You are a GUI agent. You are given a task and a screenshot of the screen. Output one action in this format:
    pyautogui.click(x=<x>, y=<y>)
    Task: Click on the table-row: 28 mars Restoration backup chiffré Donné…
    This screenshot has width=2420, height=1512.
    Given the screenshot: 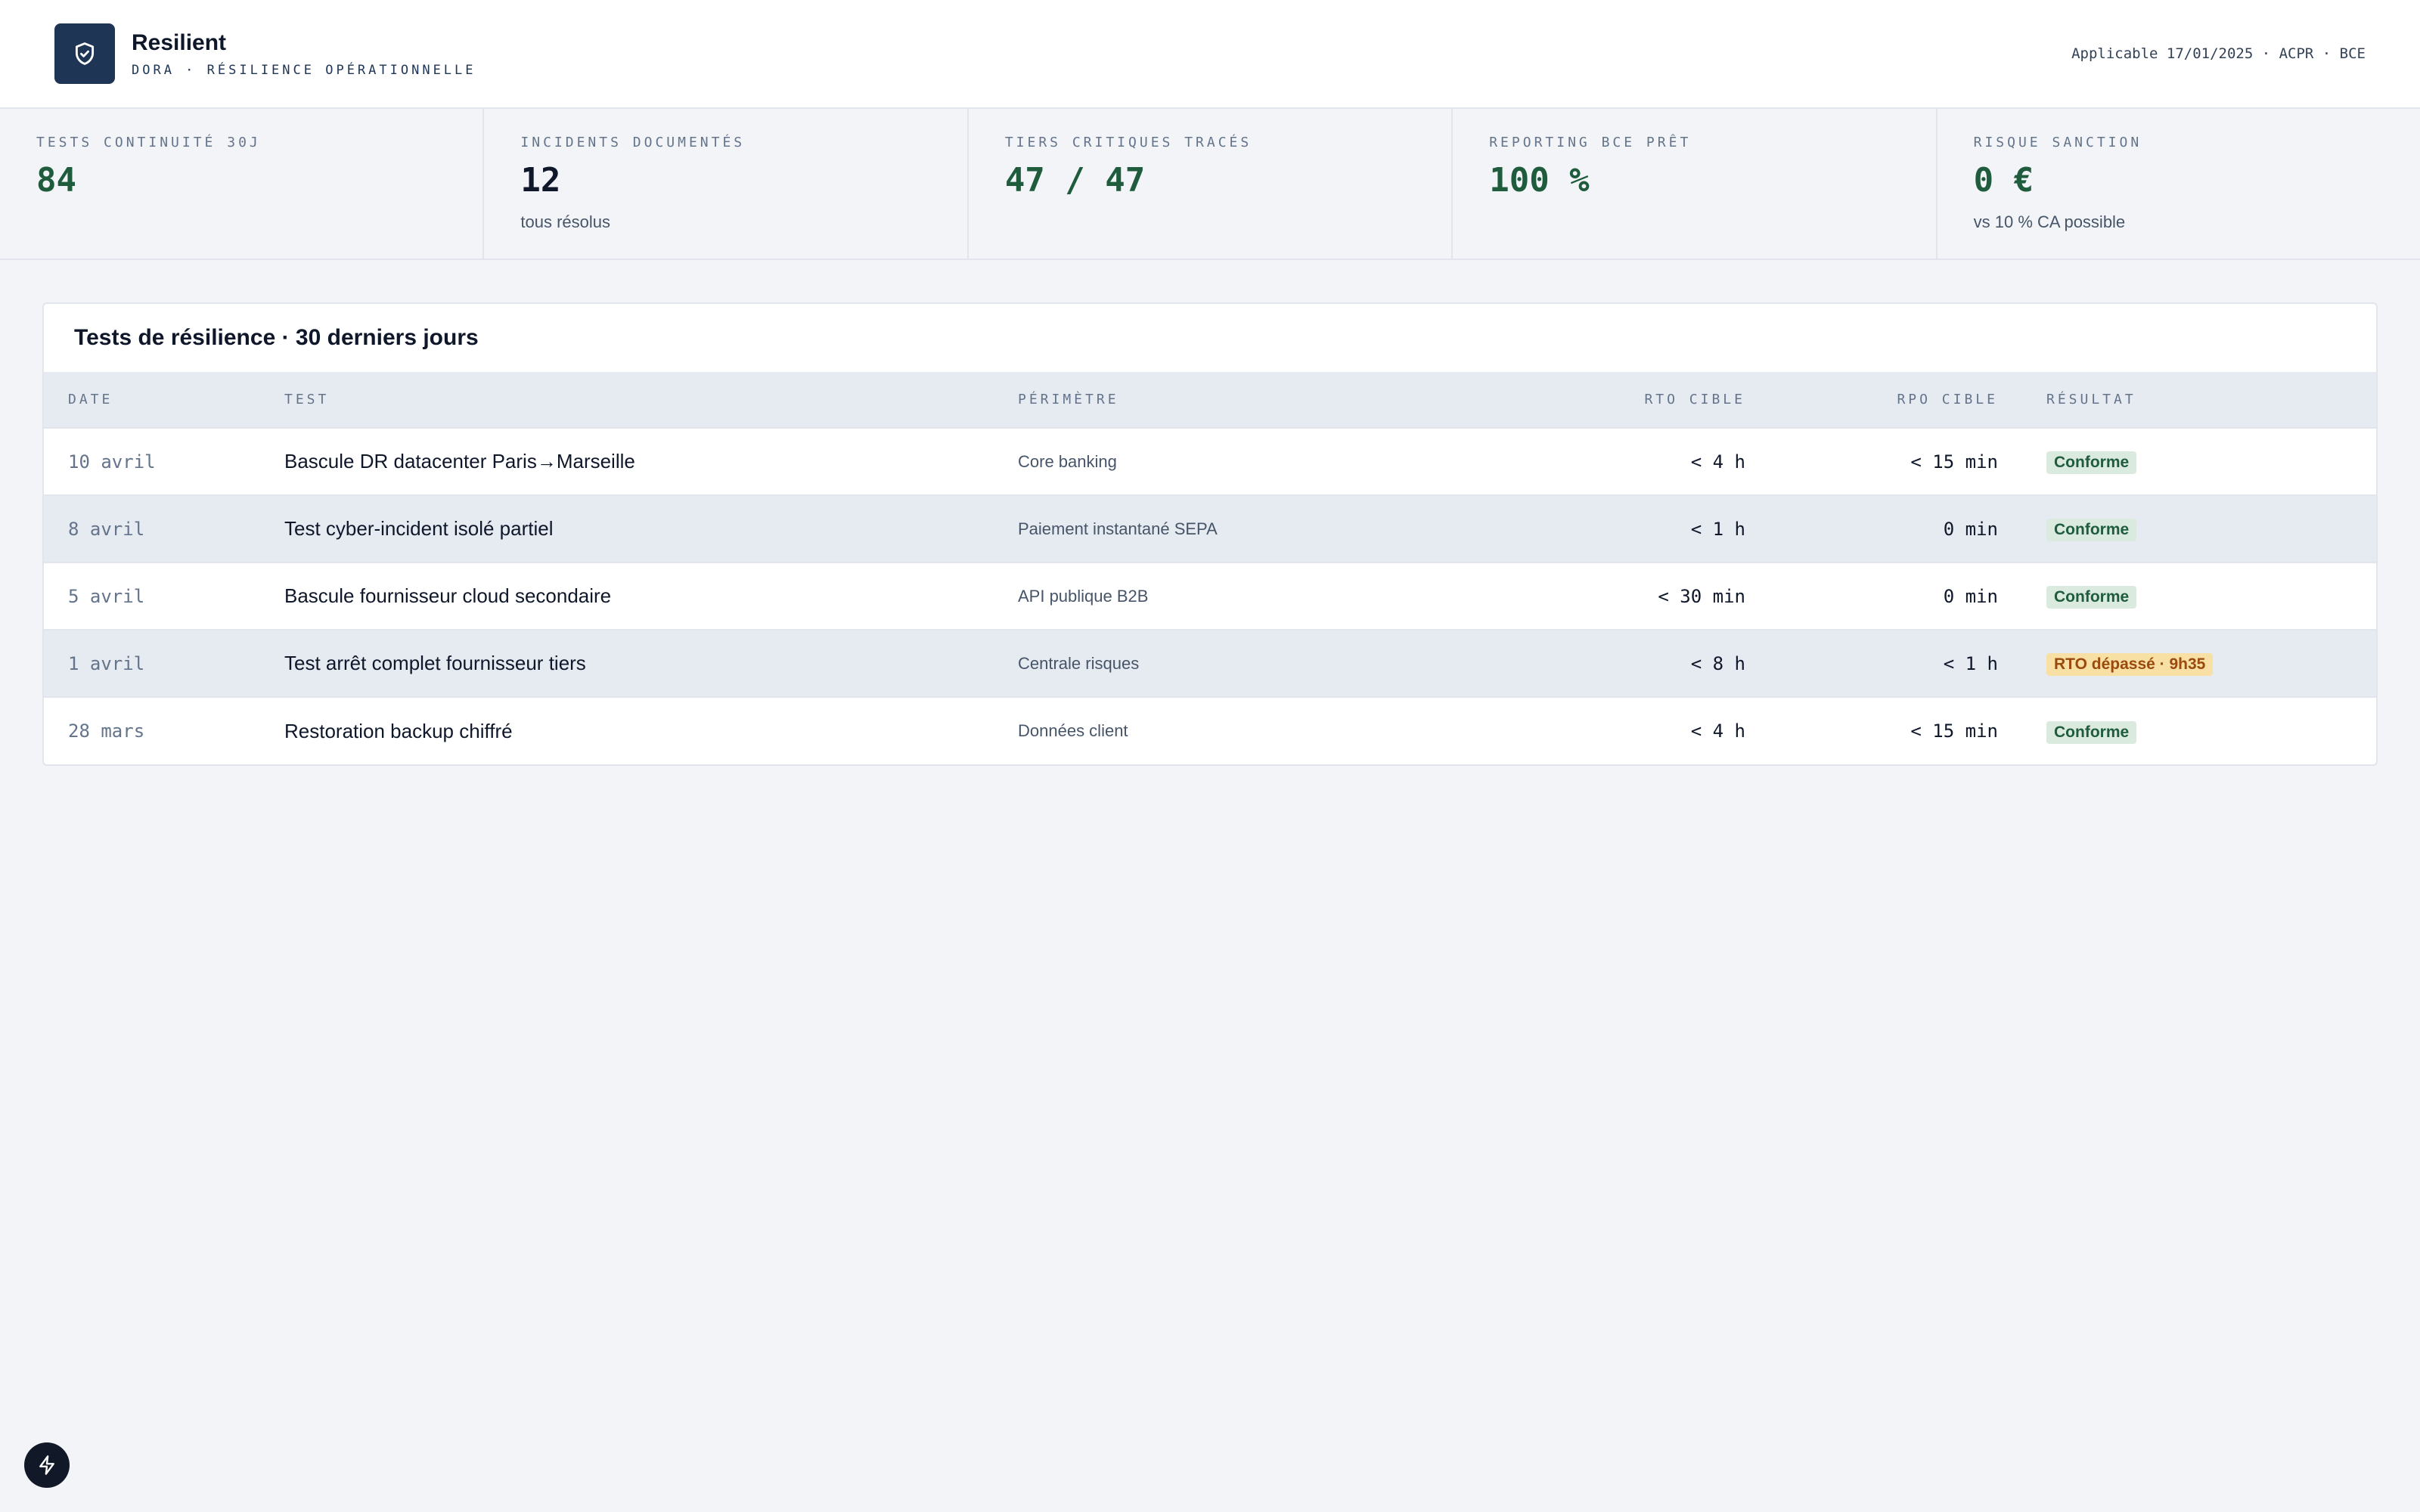 What is the action you would take?
    pyautogui.click(x=1210, y=730)
    